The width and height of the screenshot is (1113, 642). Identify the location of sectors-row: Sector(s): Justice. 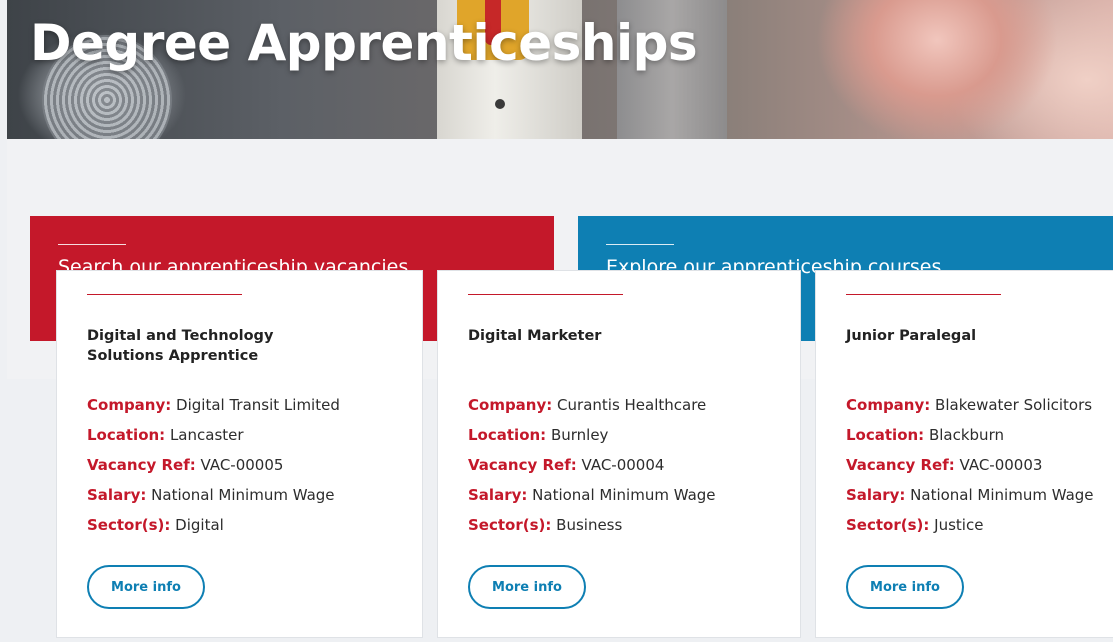
(970, 525).